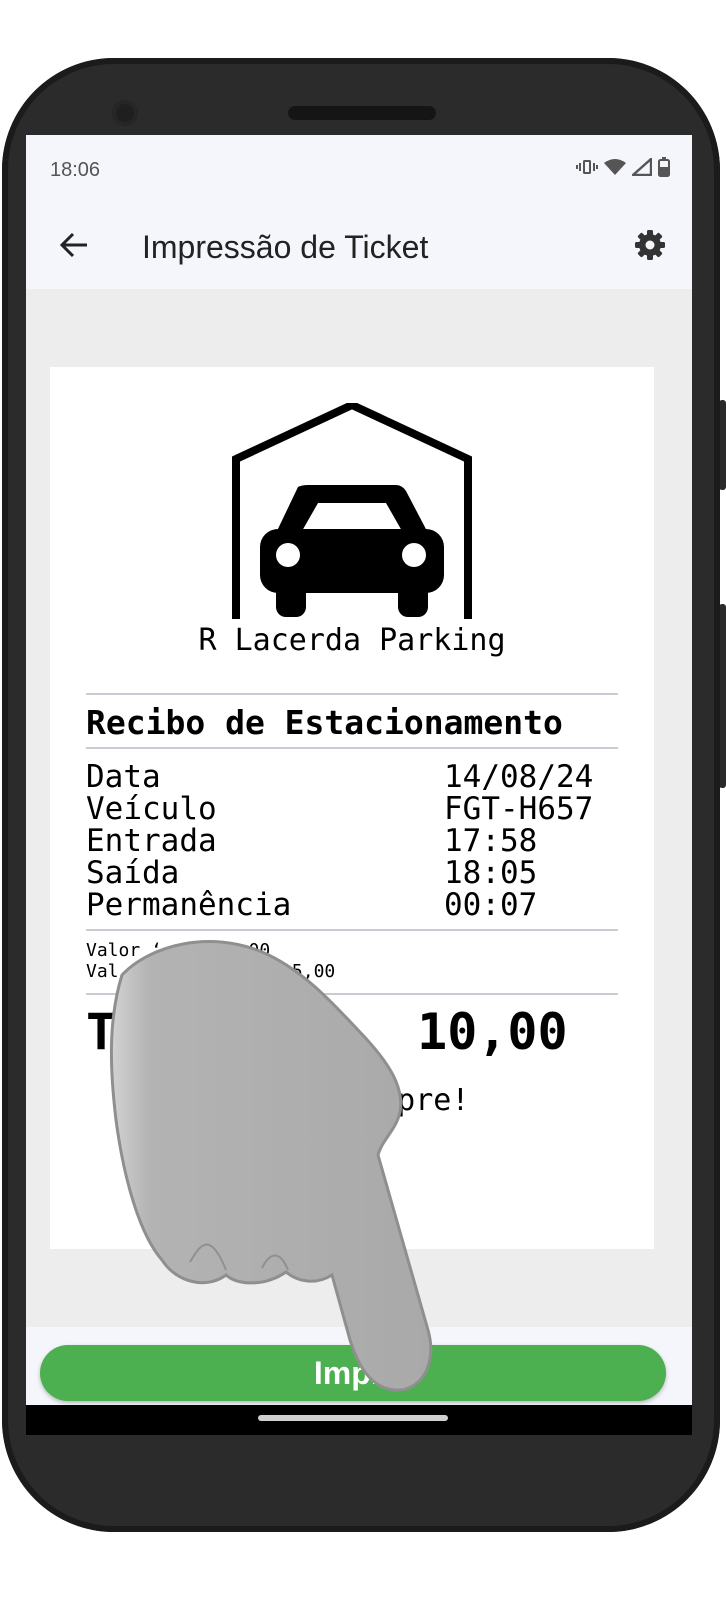  Describe the element at coordinates (352, 640) in the screenshot. I see `company-name: R Lacerda Parking` at that location.